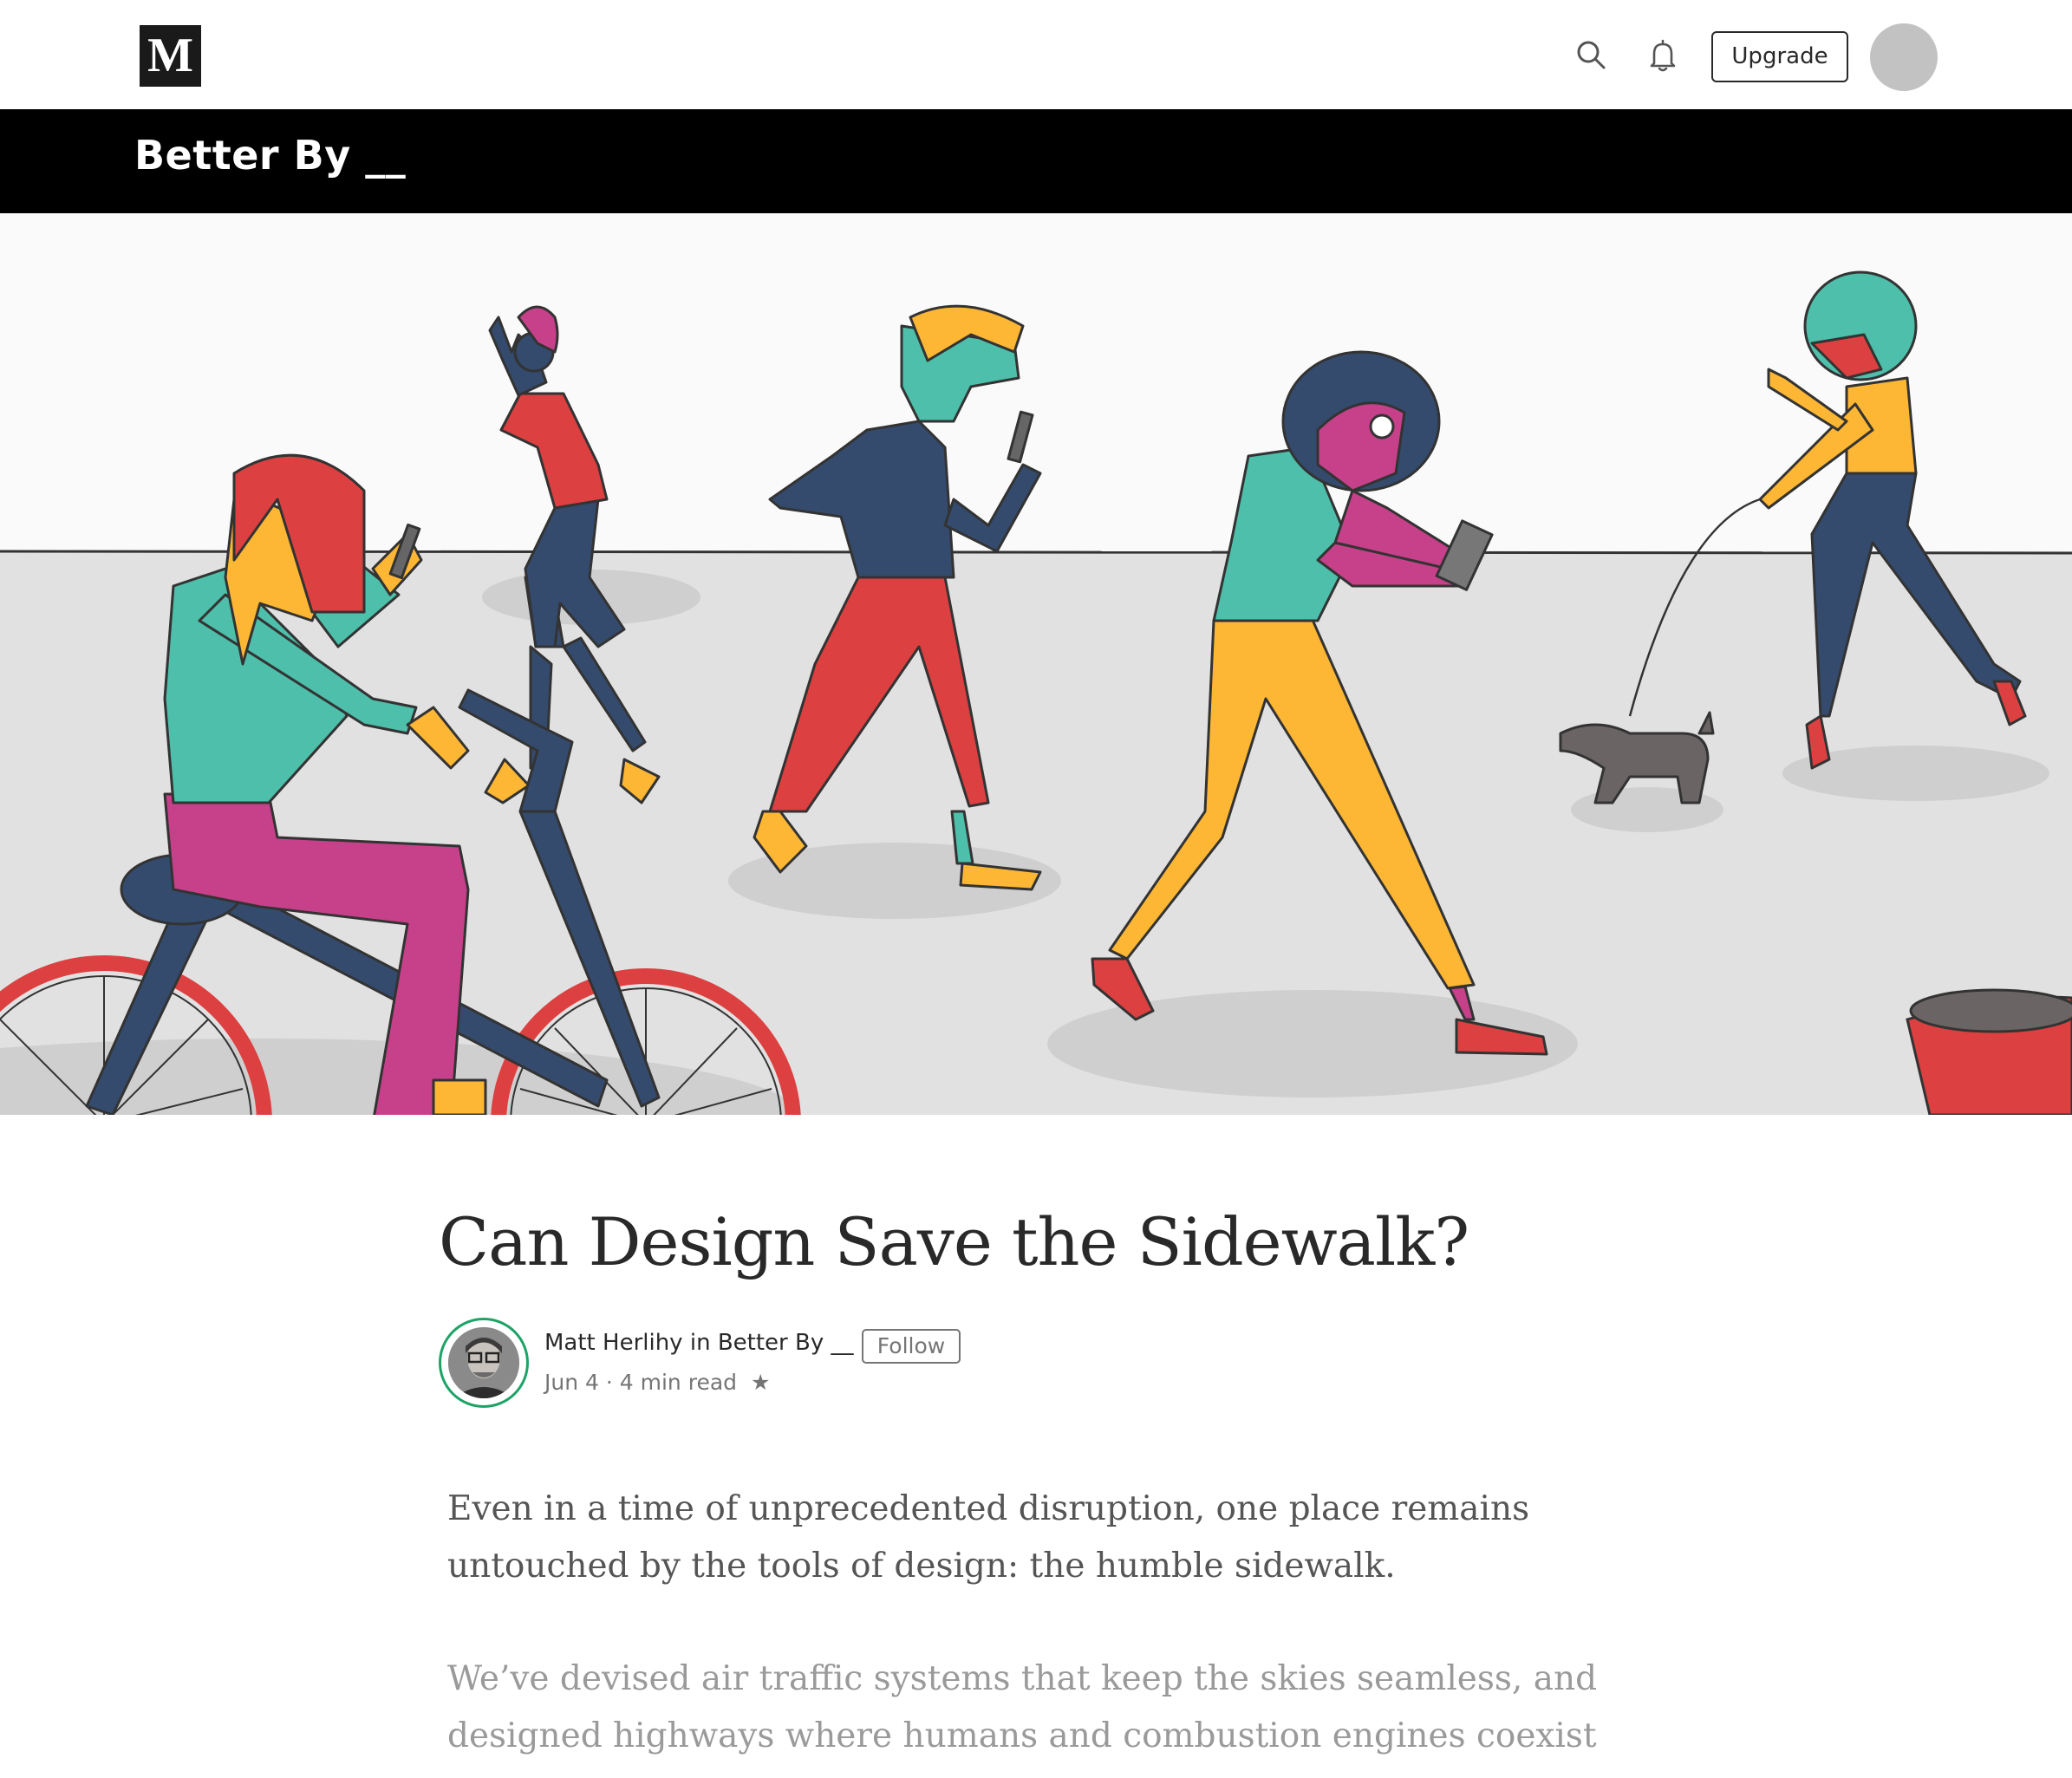 Image resolution: width=2072 pixels, height=1778 pixels. Describe the element at coordinates (1592, 55) in the screenshot. I see `search-icon` at that location.